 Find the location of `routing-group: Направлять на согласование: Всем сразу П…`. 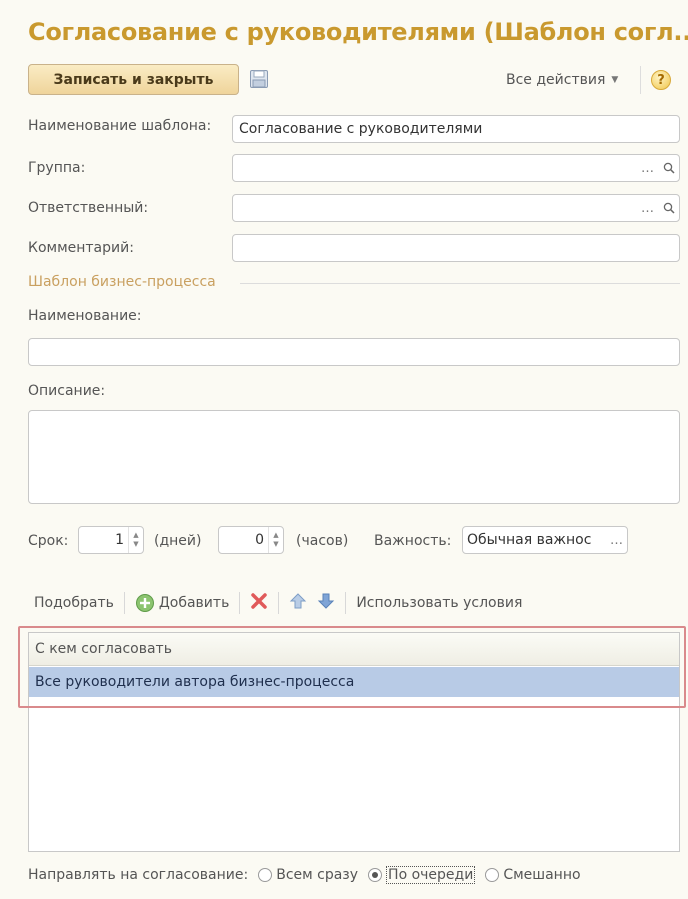

routing-group: Направлять на согласование: Всем сразу П… is located at coordinates (304, 875).